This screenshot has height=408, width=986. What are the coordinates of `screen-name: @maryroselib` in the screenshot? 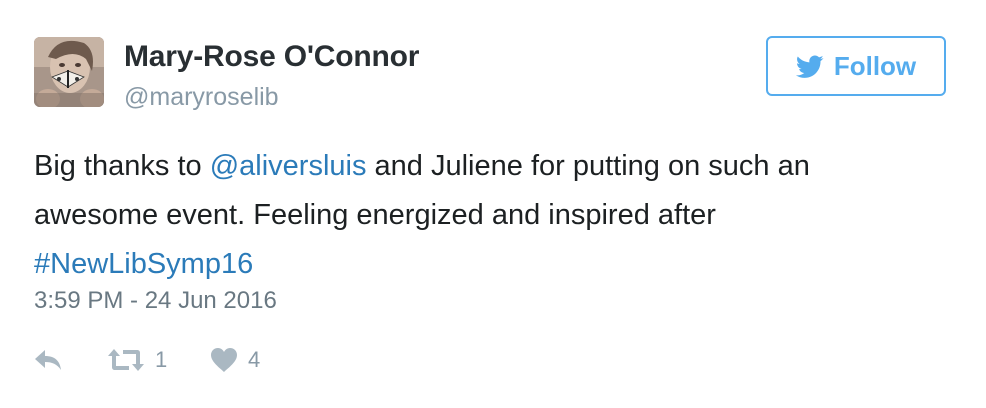 It's located at (201, 97).